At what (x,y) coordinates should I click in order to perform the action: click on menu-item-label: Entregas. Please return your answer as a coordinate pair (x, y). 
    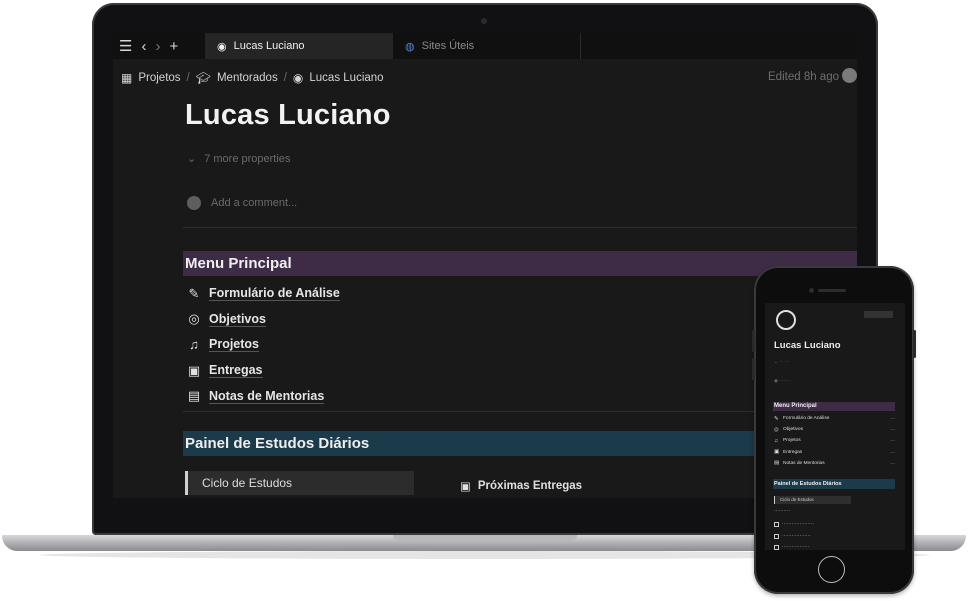
    Looking at the image, I should click on (236, 371).